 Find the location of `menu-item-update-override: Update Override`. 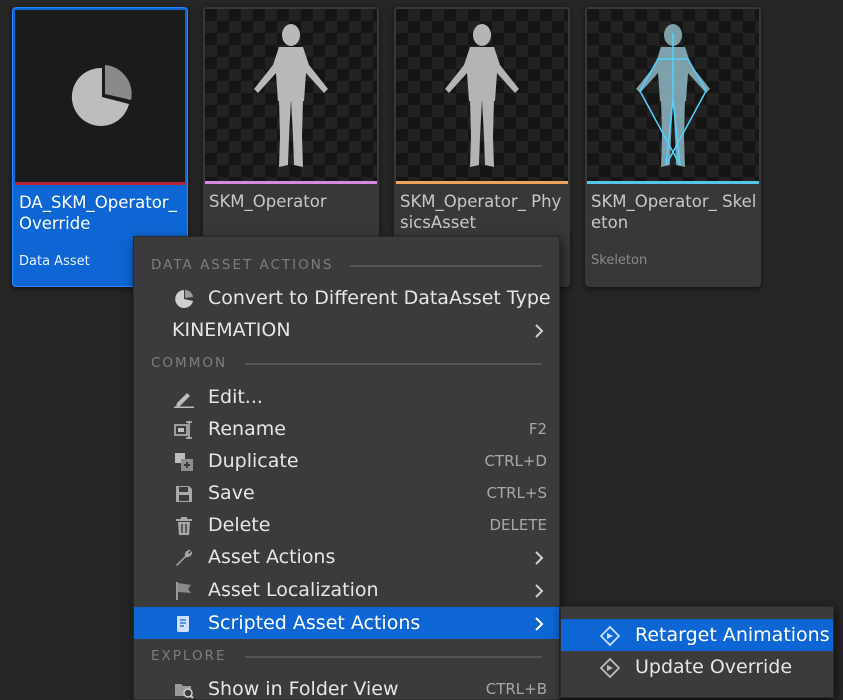

menu-item-update-override: Update Override is located at coordinates (697, 667).